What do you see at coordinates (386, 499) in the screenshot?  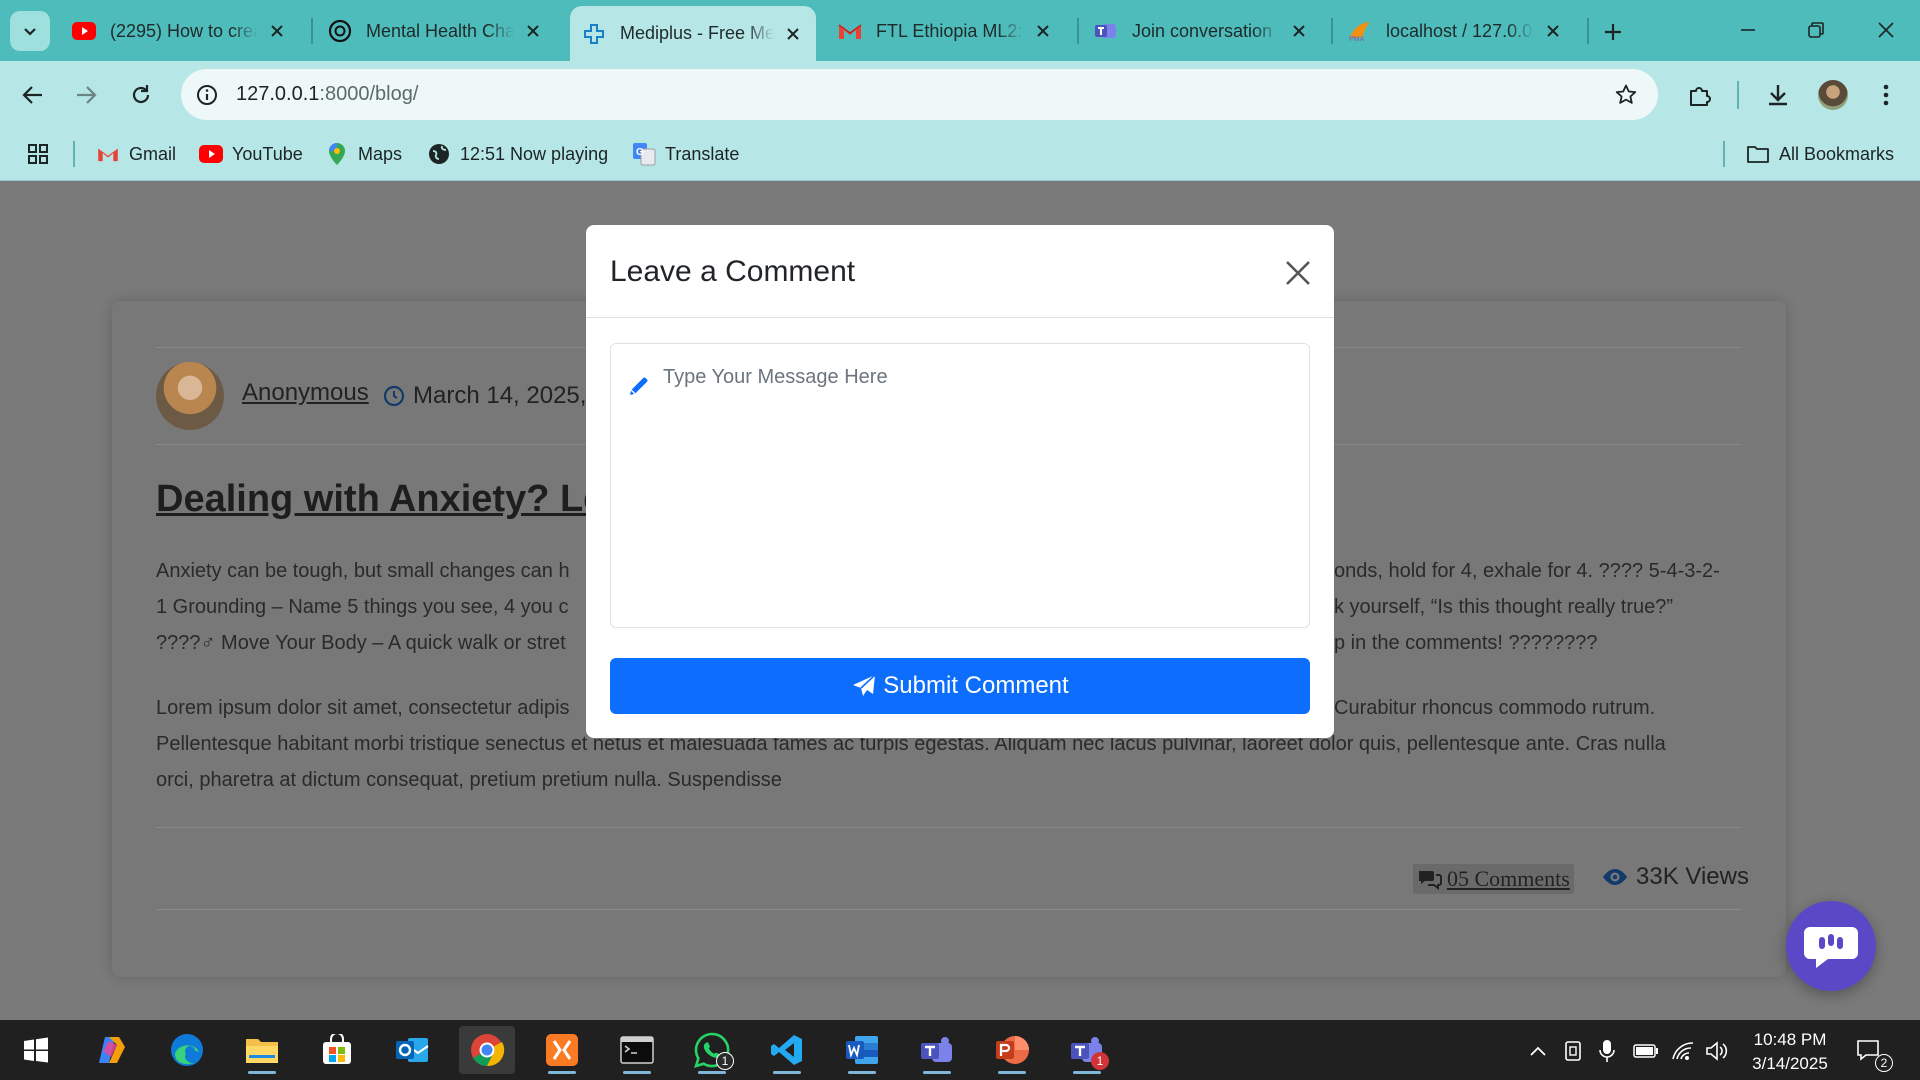 I see `post-title: Dealing with Anxiety? Let` at bounding box center [386, 499].